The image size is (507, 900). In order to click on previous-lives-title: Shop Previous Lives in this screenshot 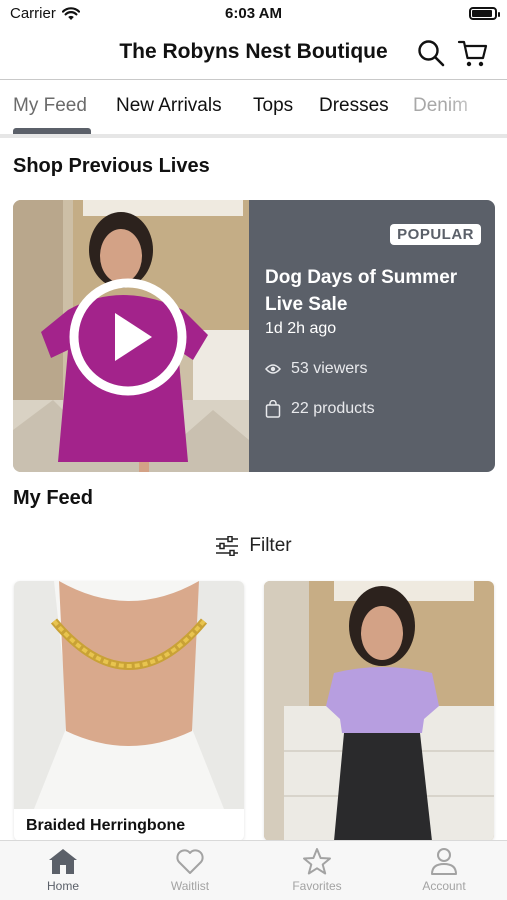, I will do `click(111, 166)`.